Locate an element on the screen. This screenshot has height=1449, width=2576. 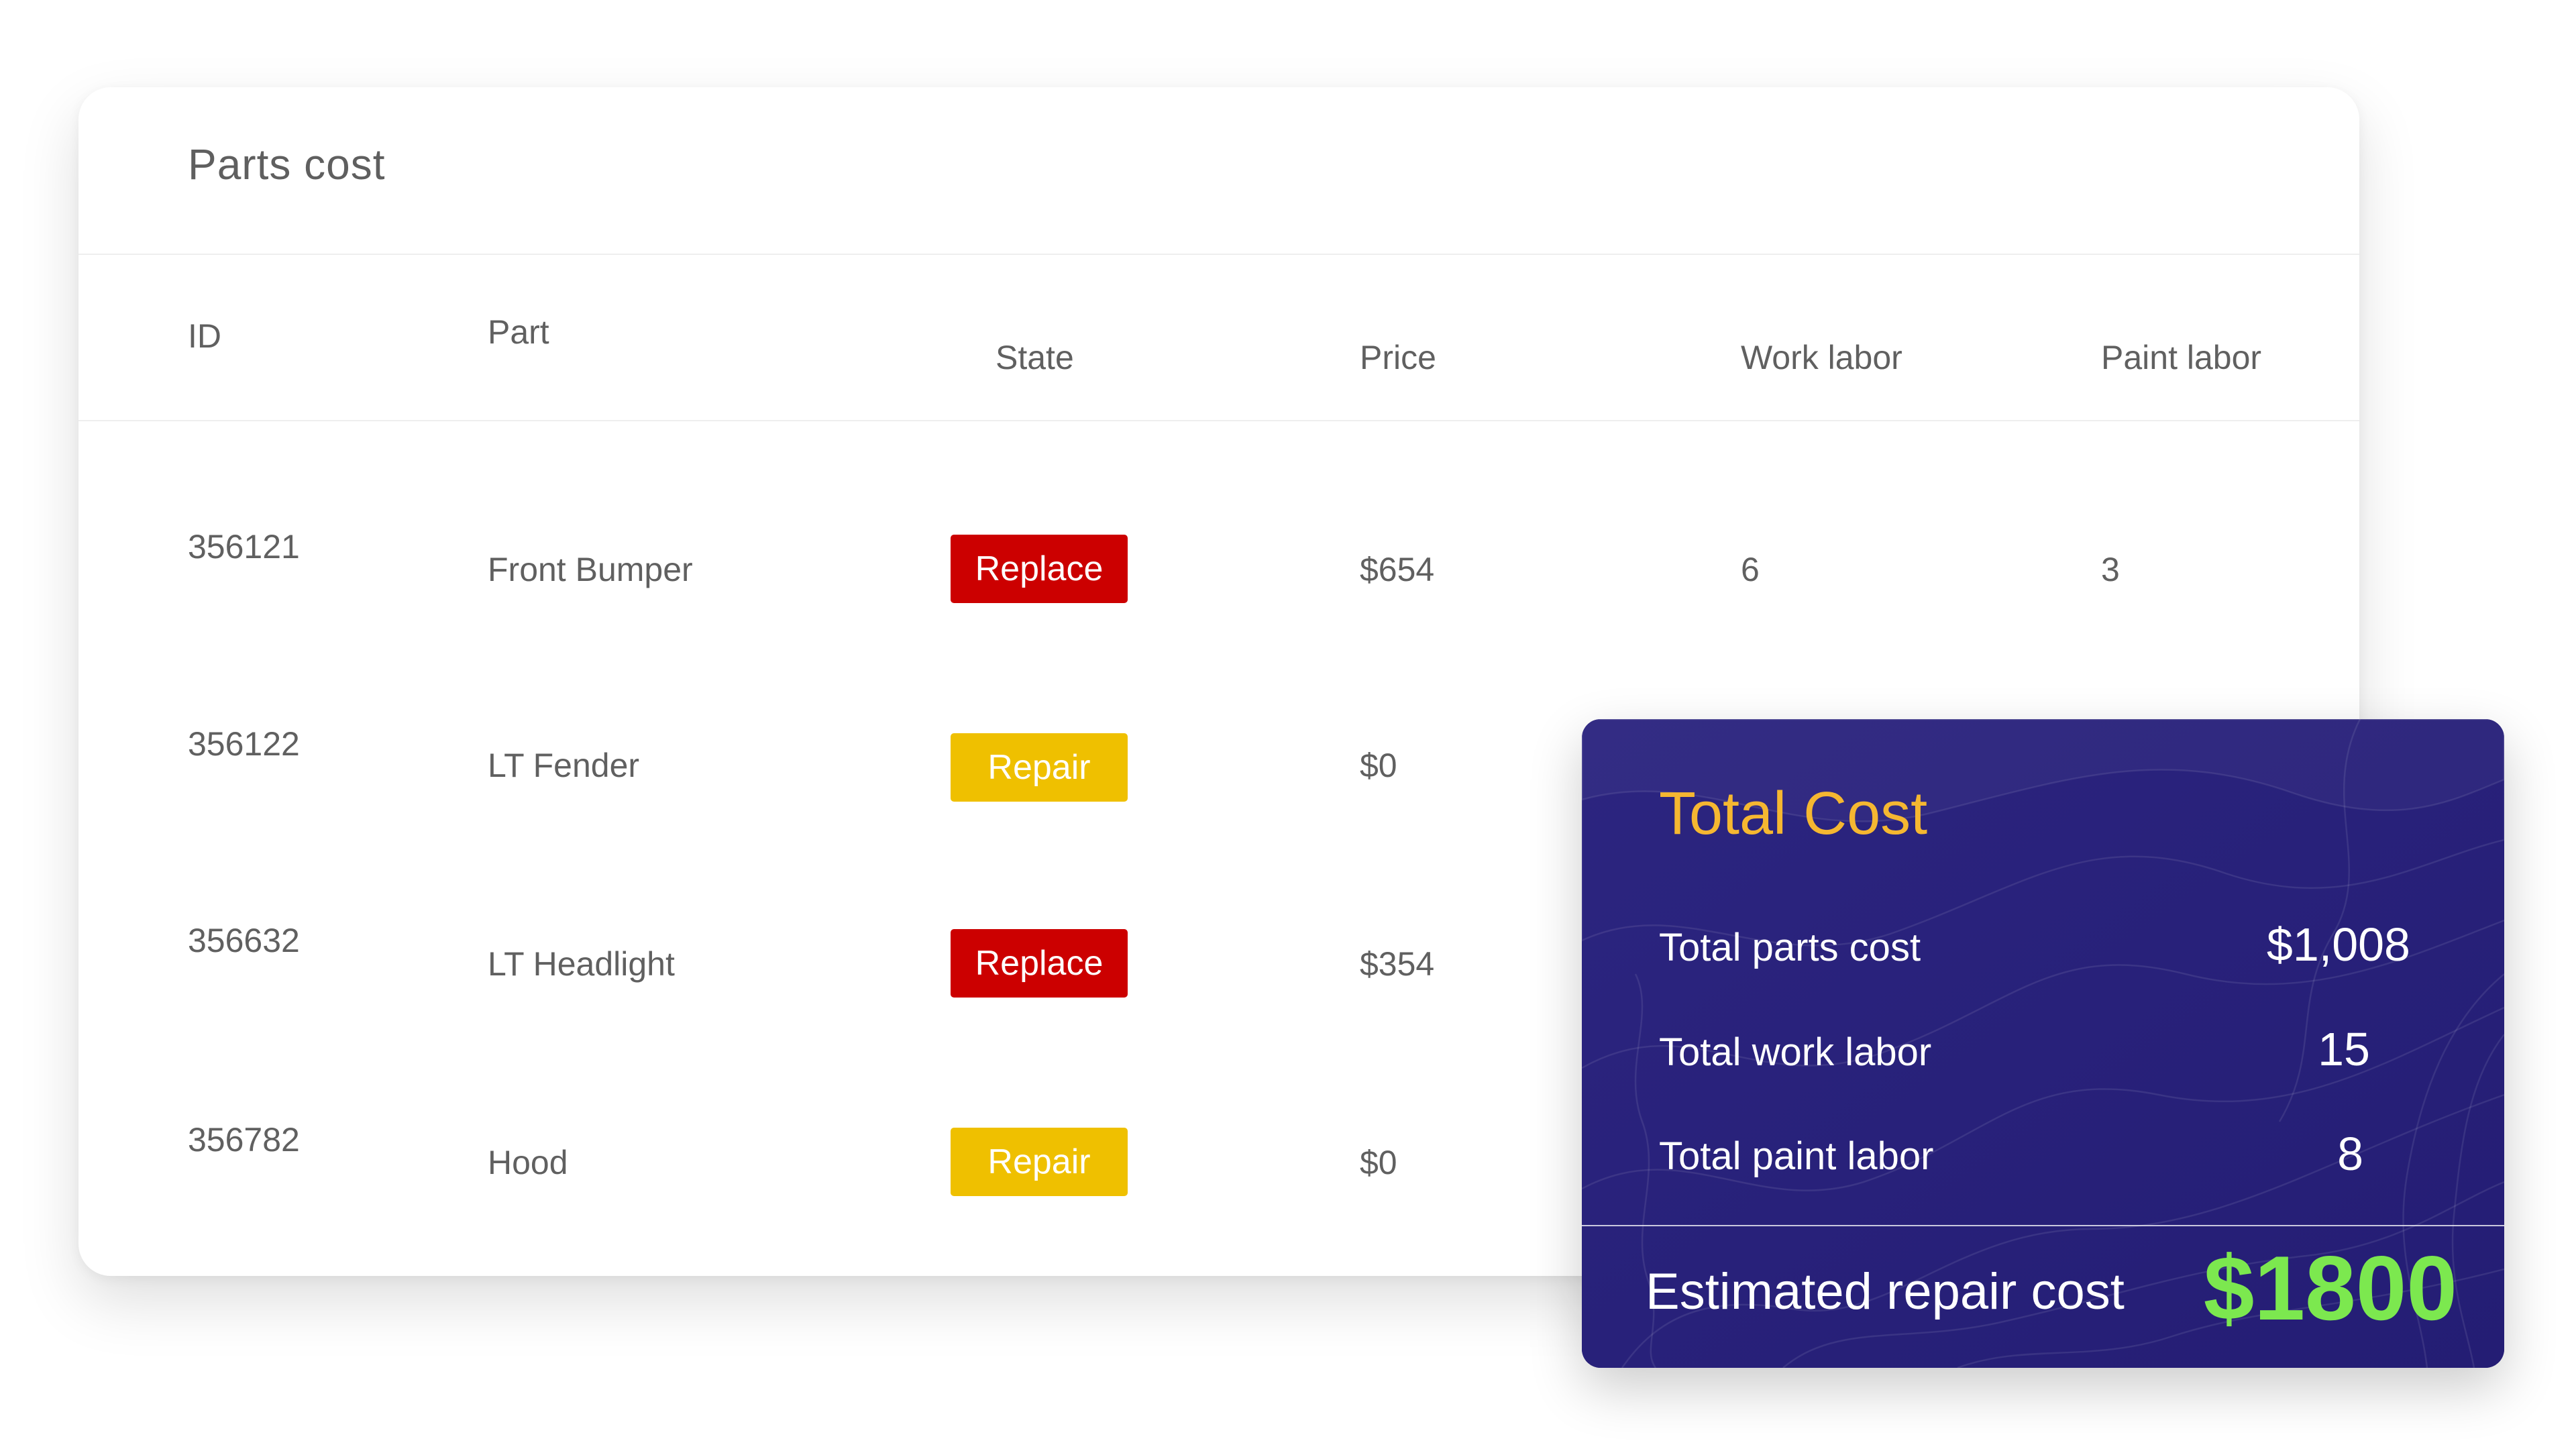
row-part: Front Bumper is located at coordinates (590, 569).